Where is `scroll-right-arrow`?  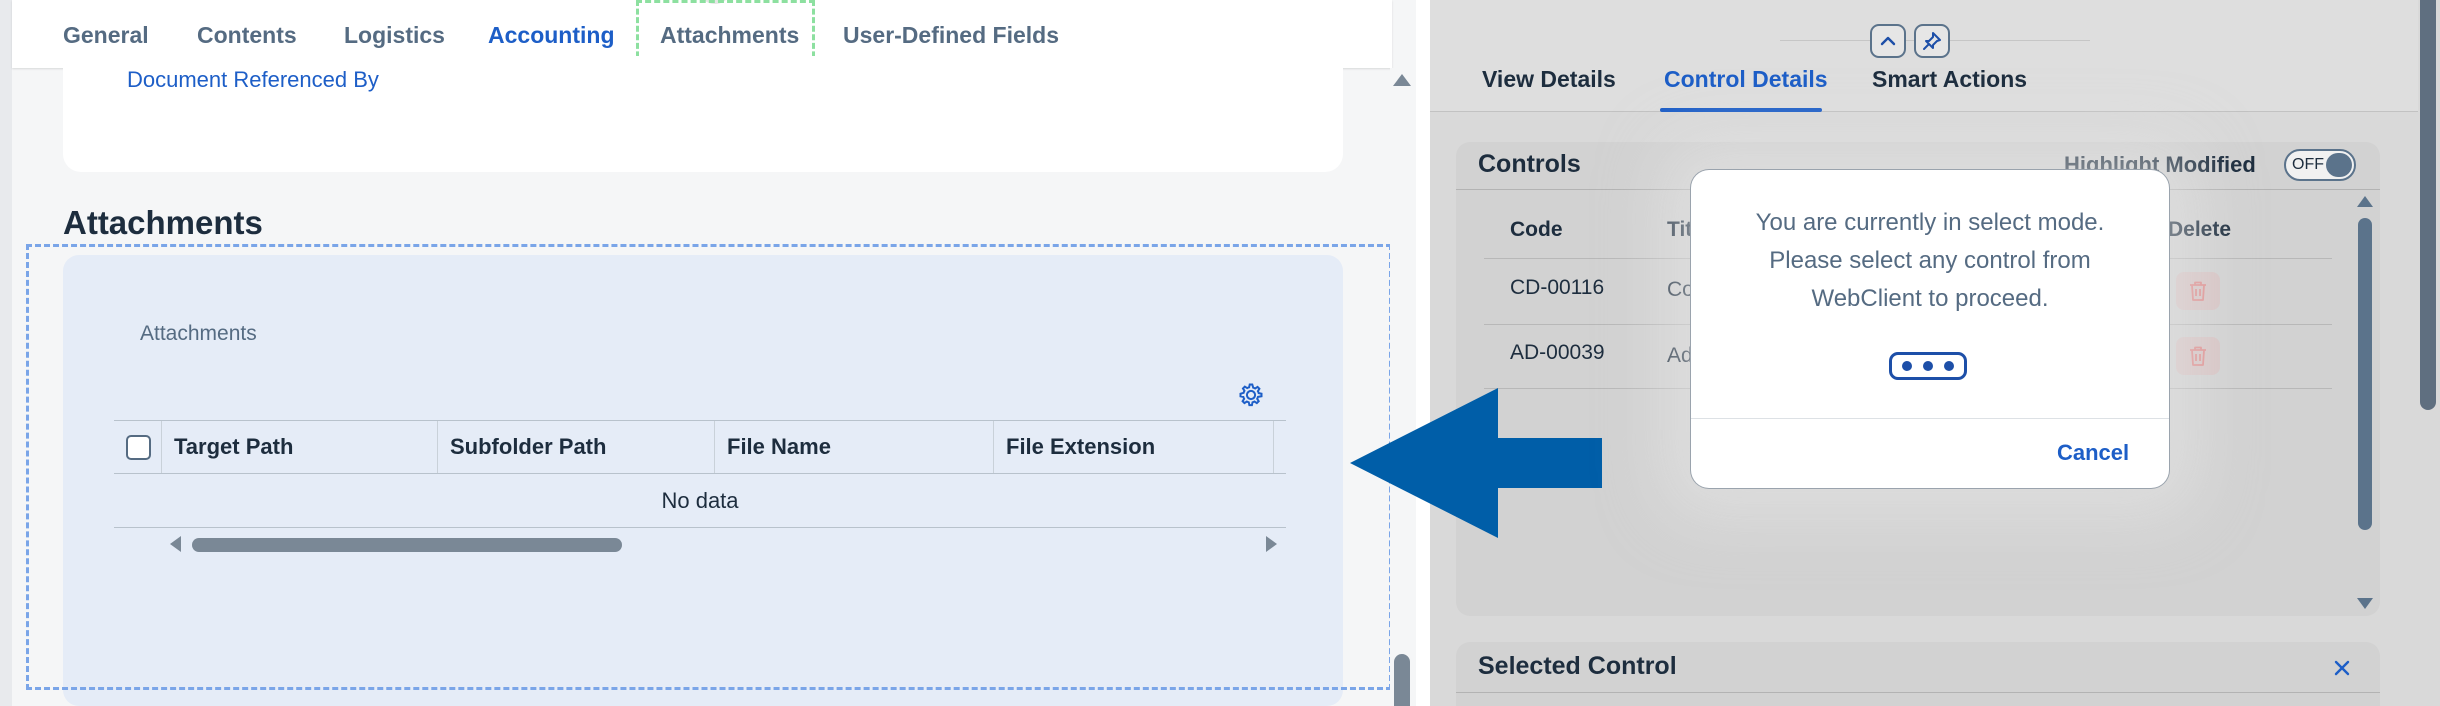 scroll-right-arrow is located at coordinates (1271, 544).